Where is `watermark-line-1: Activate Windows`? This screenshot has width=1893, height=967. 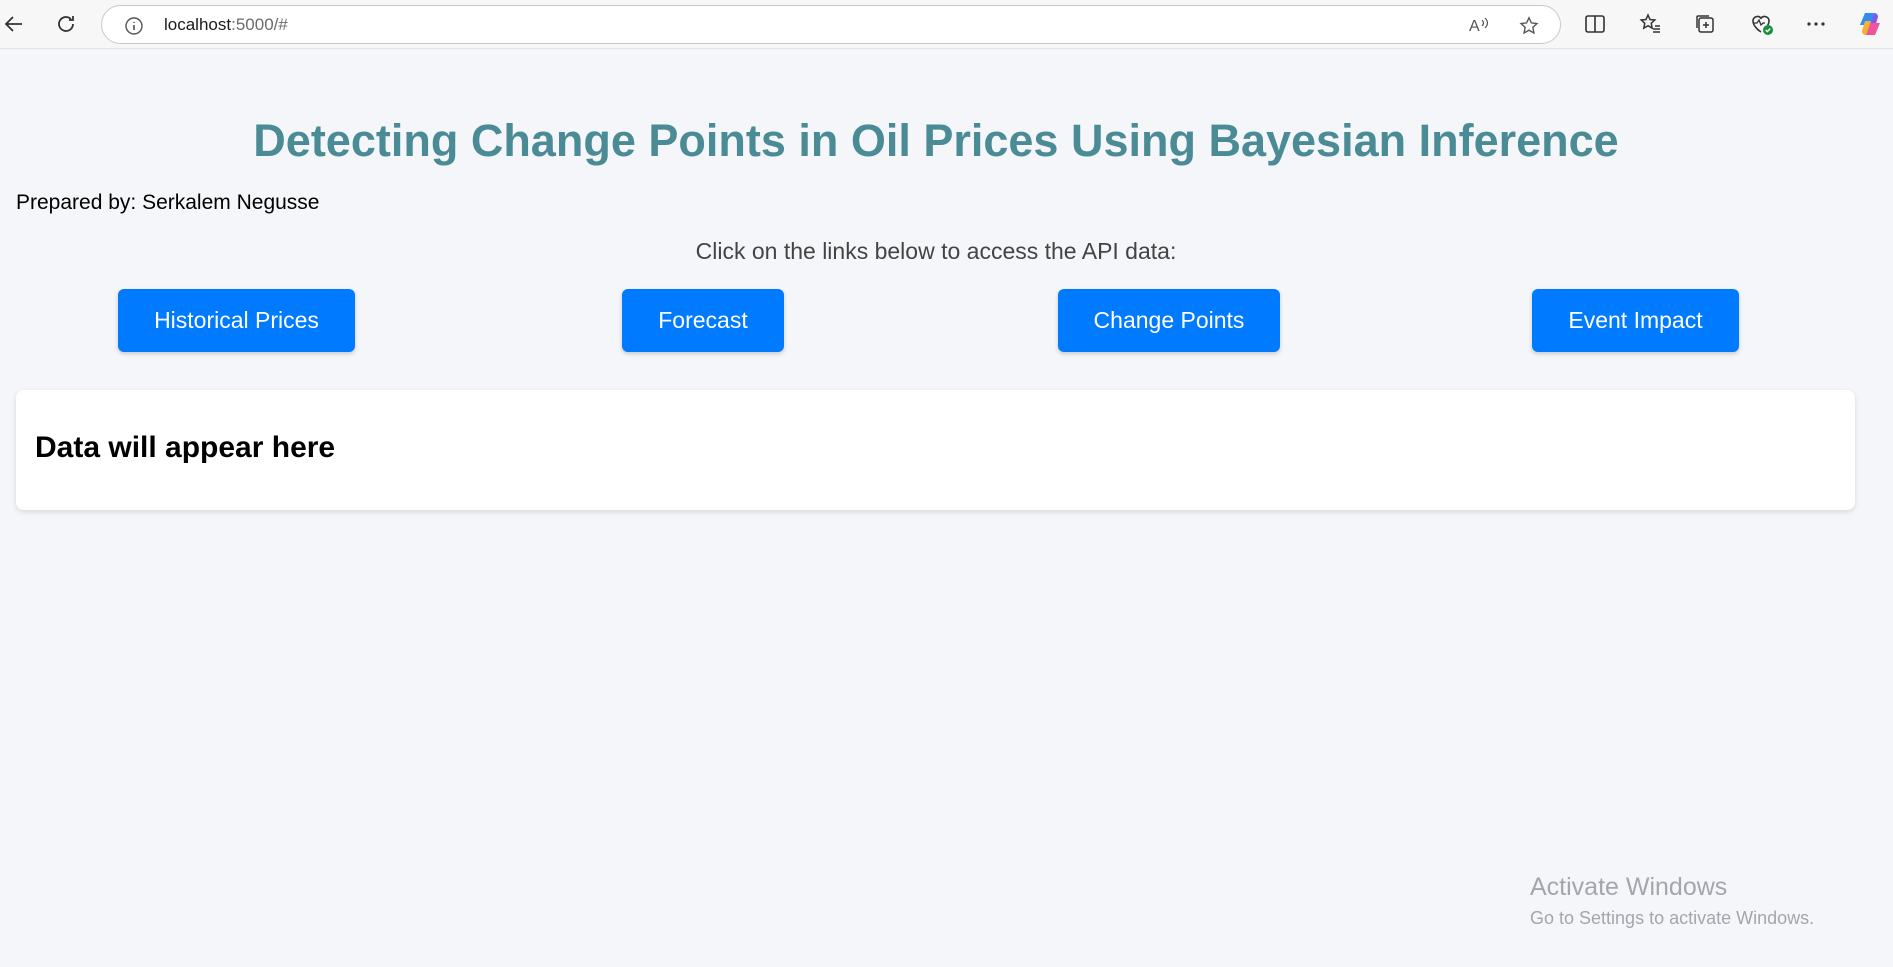
watermark-line-1: Activate Windows is located at coordinates (1629, 887).